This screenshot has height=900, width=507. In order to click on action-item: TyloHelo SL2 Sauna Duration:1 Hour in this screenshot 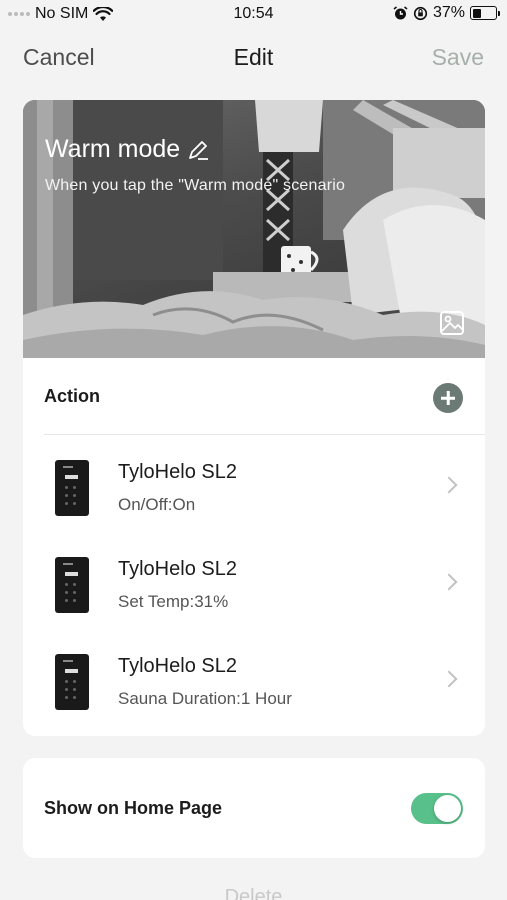, I will do `click(254, 688)`.